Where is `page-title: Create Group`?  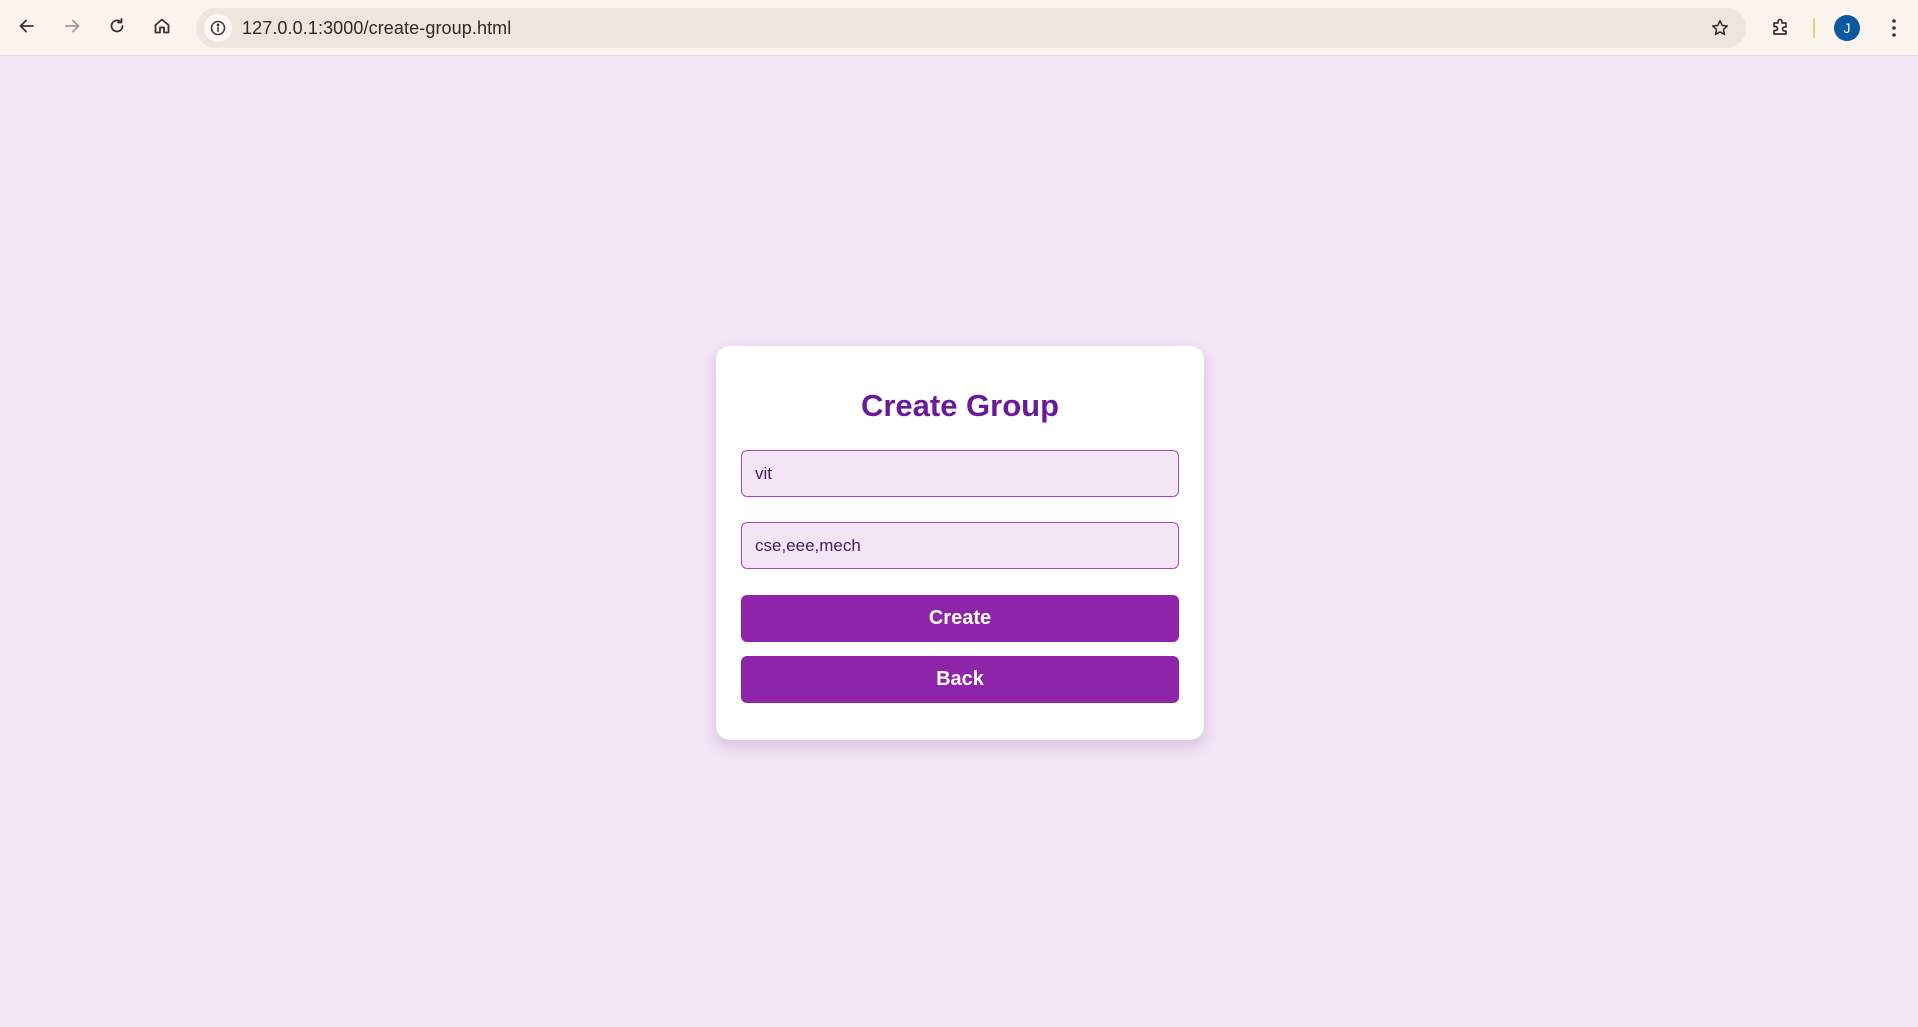 page-title: Create Group is located at coordinates (960, 405).